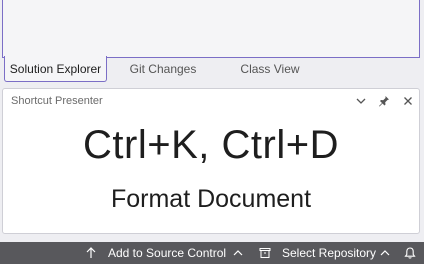 Image resolution: width=424 pixels, height=264 pixels. What do you see at coordinates (57, 101) in the screenshot?
I see `panel-title: Shortcut Presenter` at bounding box center [57, 101].